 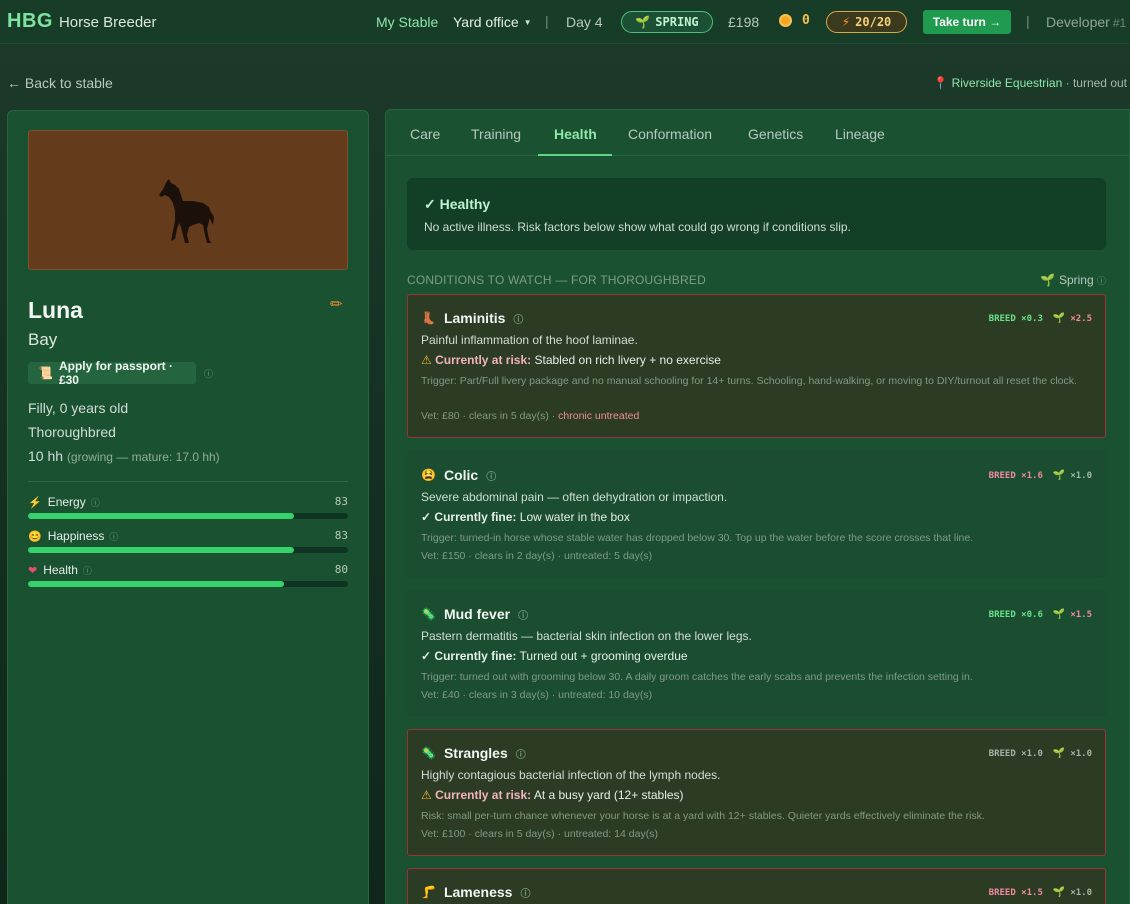 I want to click on stat-name: Health, so click(x=60, y=570).